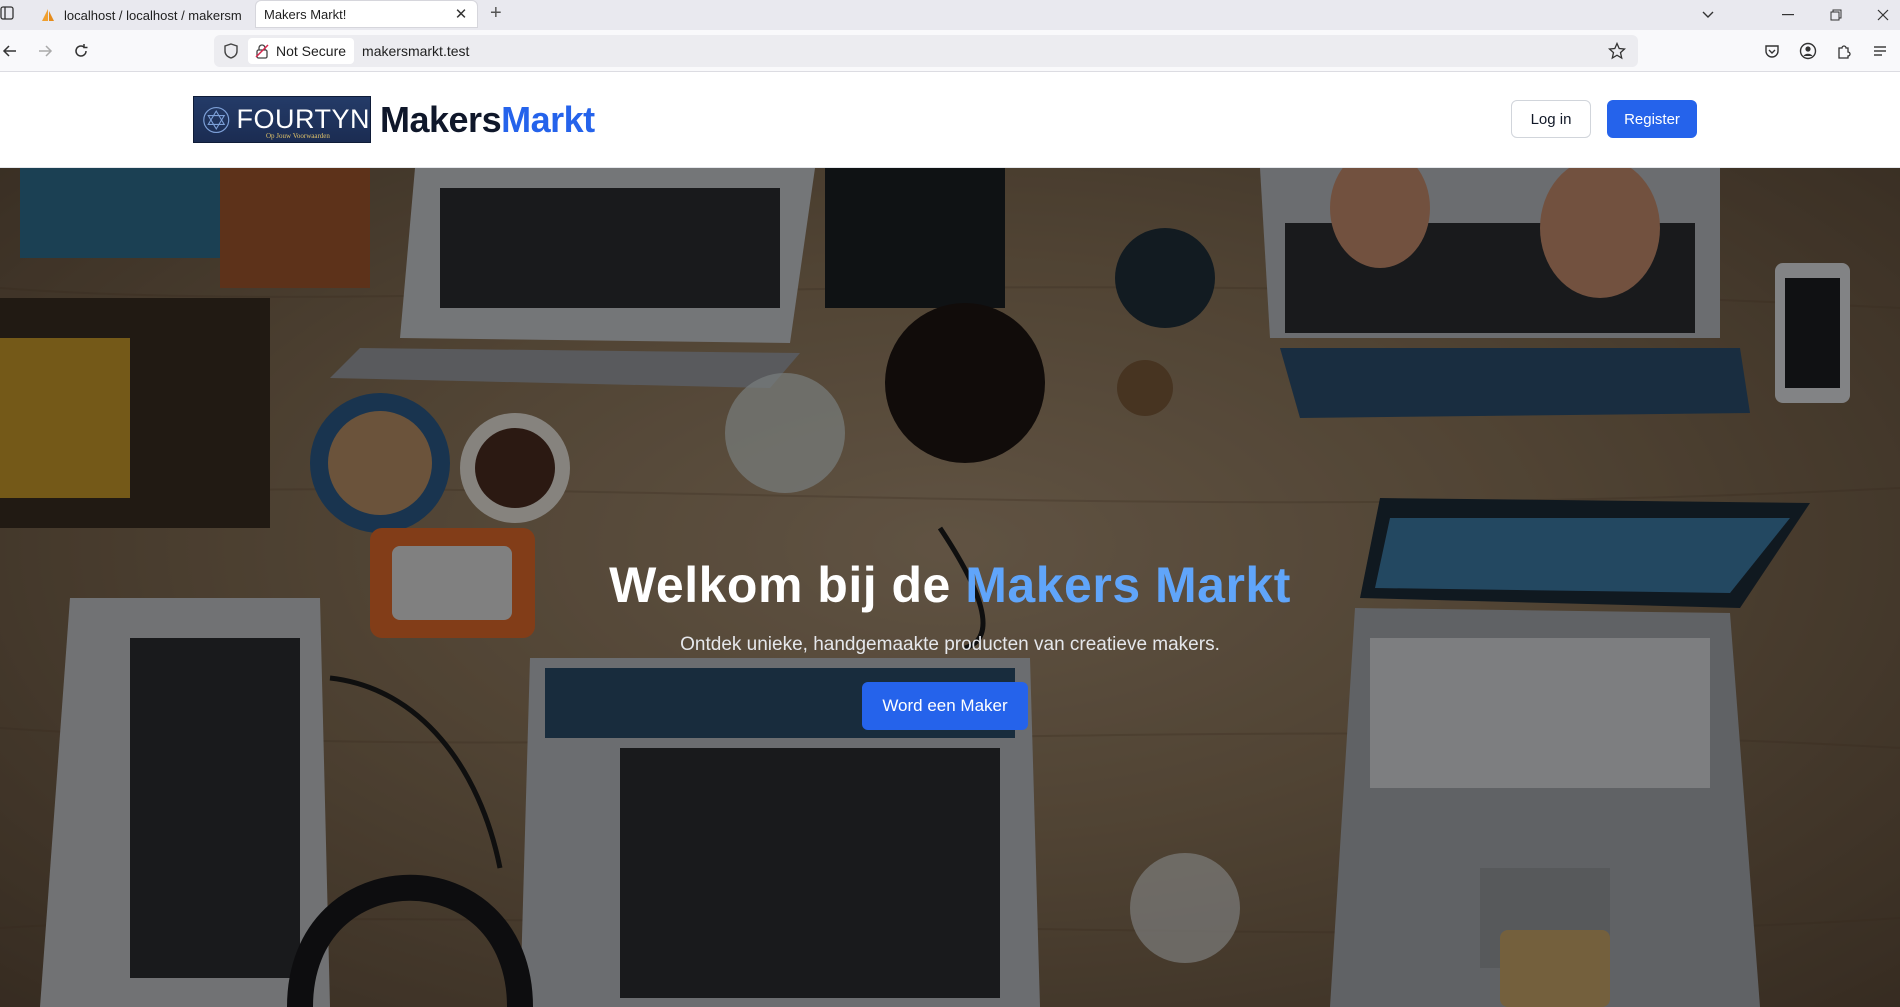  I want to click on tab-phpmyadmin: localhost / localhost / makersm, so click(139, 15).